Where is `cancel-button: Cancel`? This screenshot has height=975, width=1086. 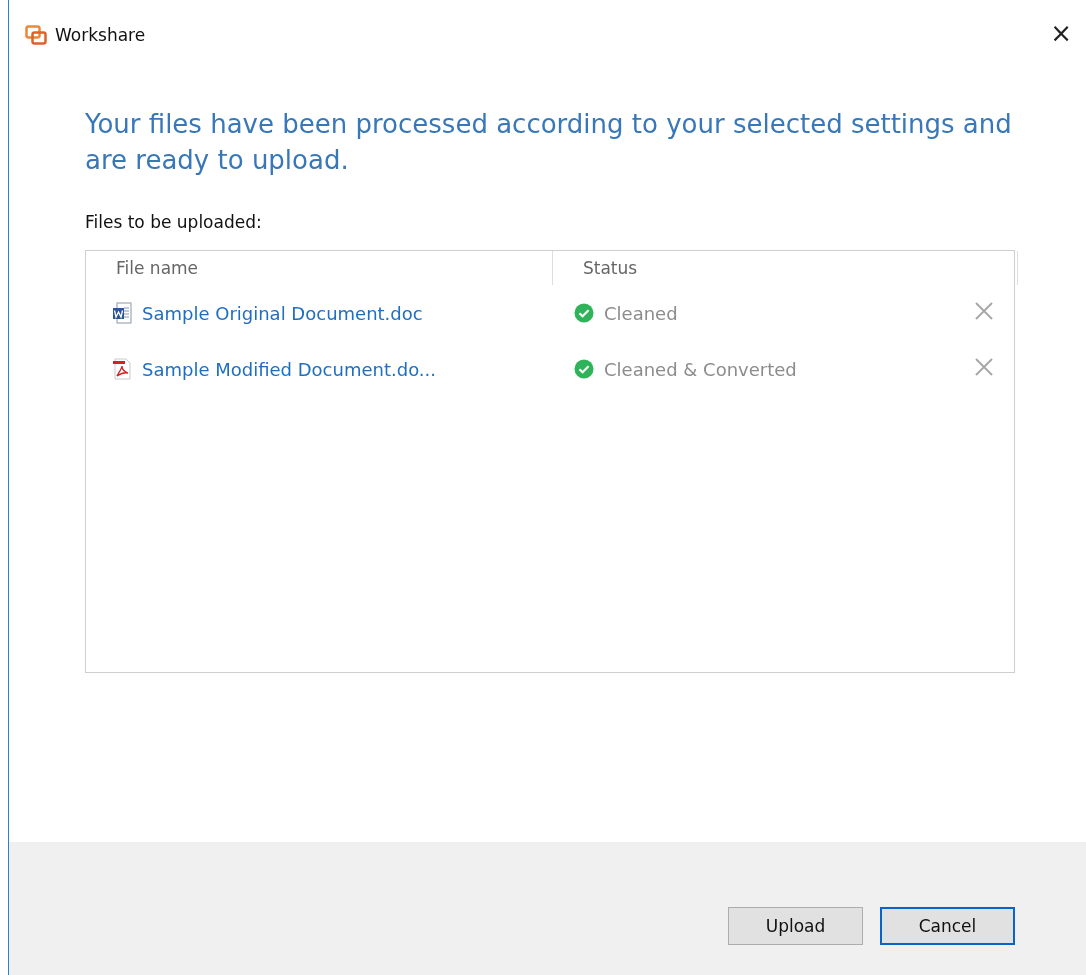 cancel-button: Cancel is located at coordinates (947, 926).